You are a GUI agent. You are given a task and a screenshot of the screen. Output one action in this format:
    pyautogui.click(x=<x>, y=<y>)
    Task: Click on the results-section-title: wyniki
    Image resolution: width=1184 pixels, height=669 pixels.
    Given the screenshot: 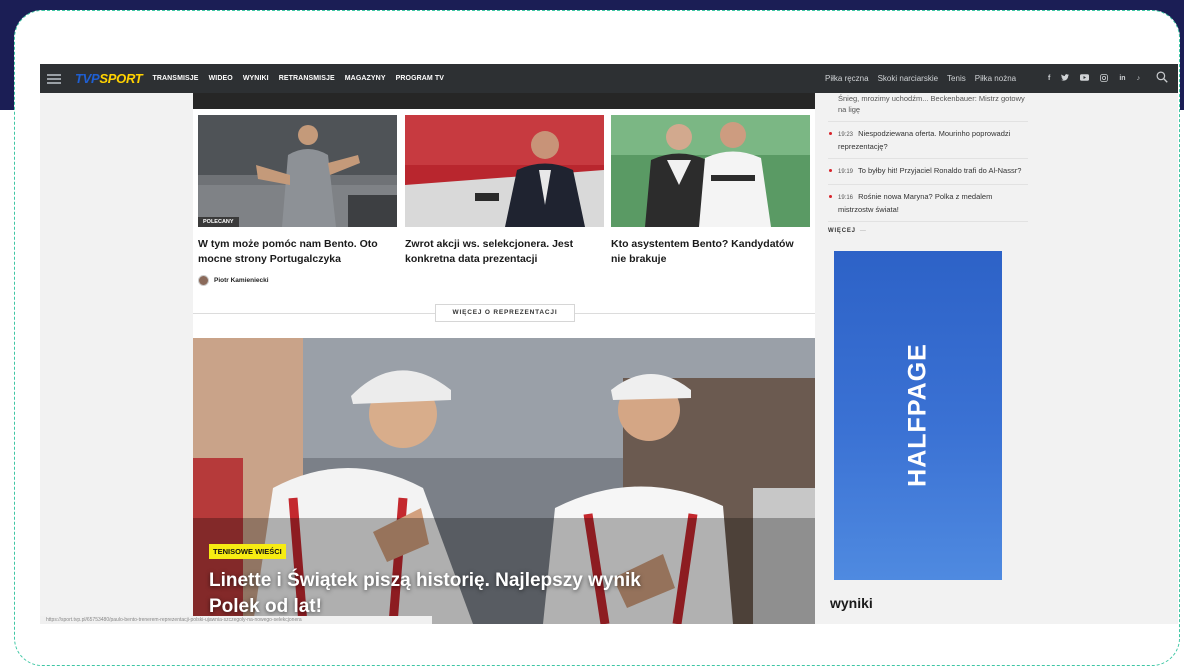 What is the action you would take?
    pyautogui.click(x=851, y=603)
    